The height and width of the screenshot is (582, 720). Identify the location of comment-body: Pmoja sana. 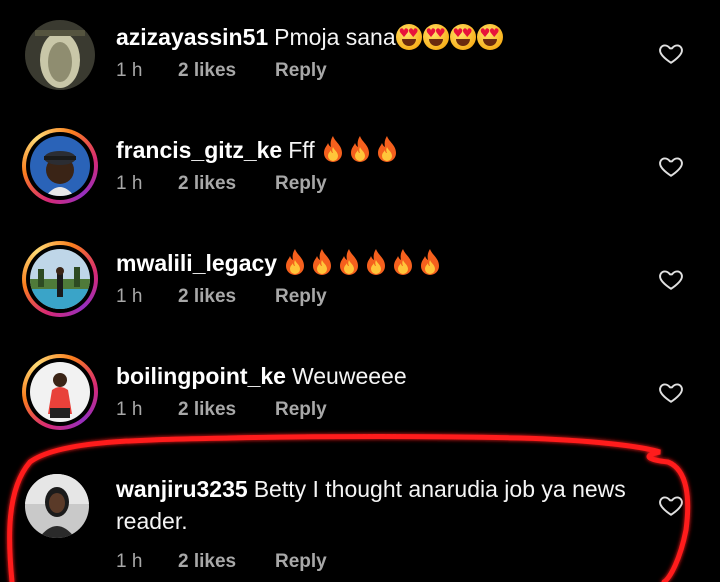
(335, 37).